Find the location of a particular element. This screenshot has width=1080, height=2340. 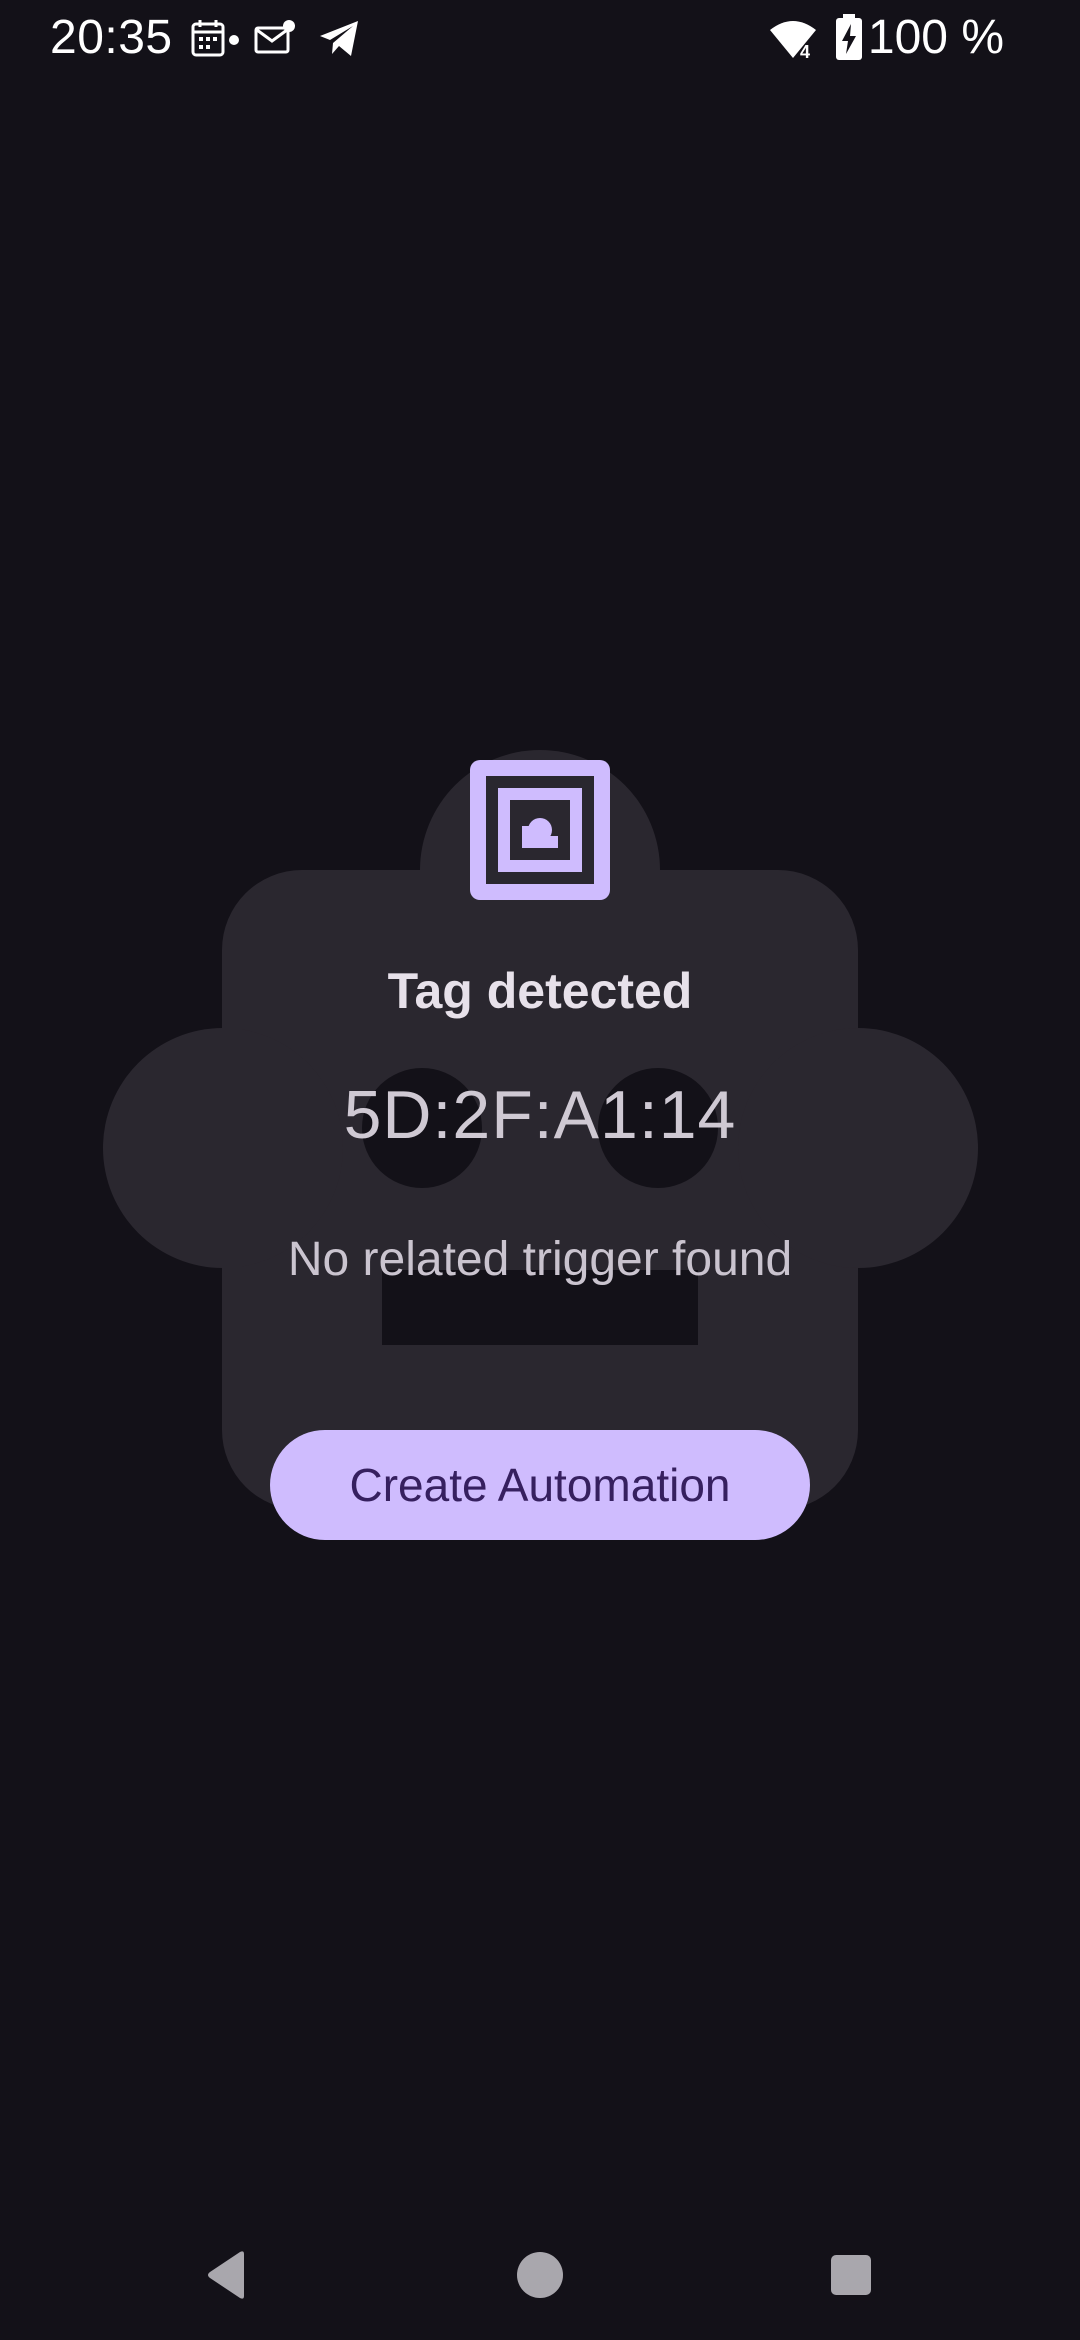

create-automation-button: Create Automation is located at coordinates (540, 1485).